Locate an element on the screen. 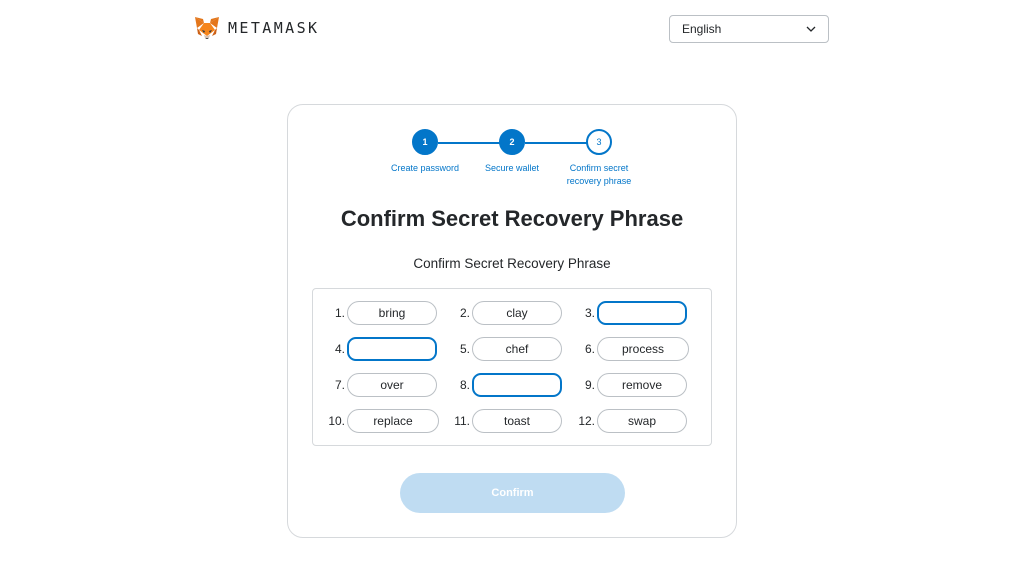  metamask-logo: METAMASK is located at coordinates (256, 28).